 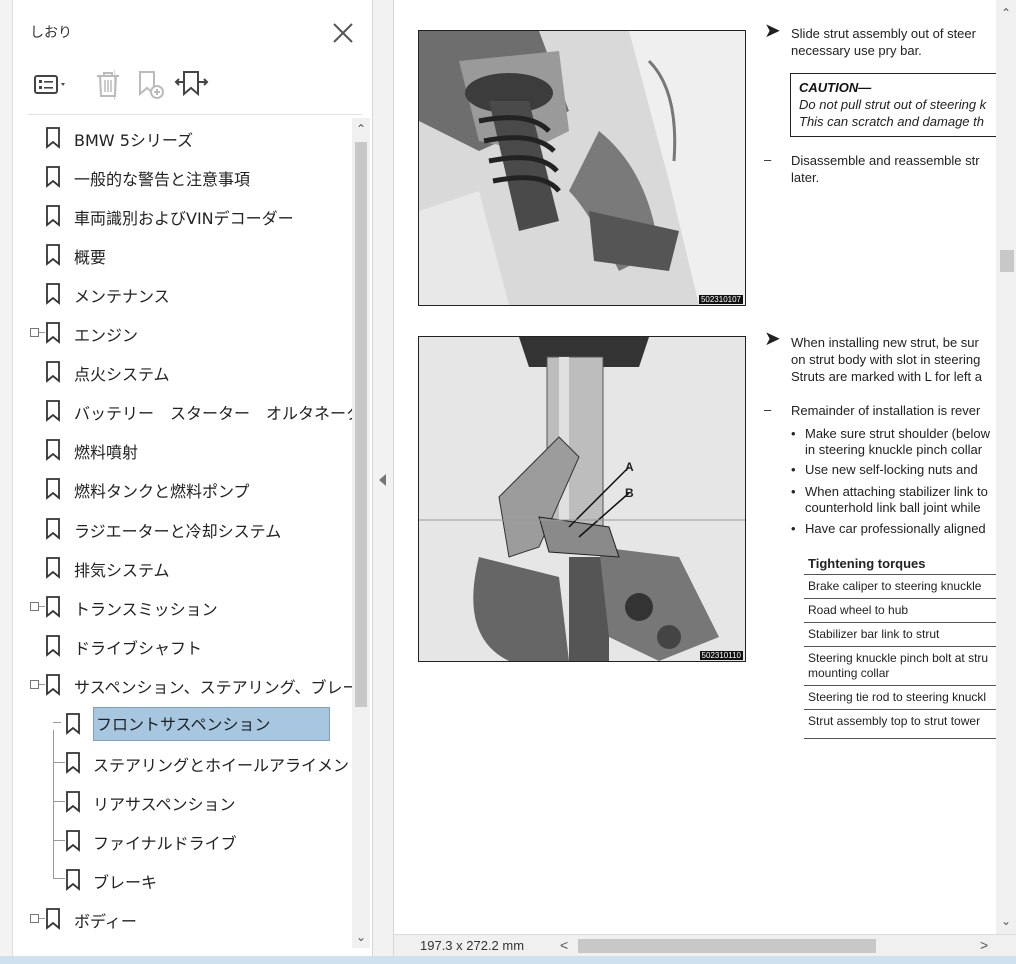 What do you see at coordinates (727, 946) in the screenshot?
I see `horizontal-scroll-thumb` at bounding box center [727, 946].